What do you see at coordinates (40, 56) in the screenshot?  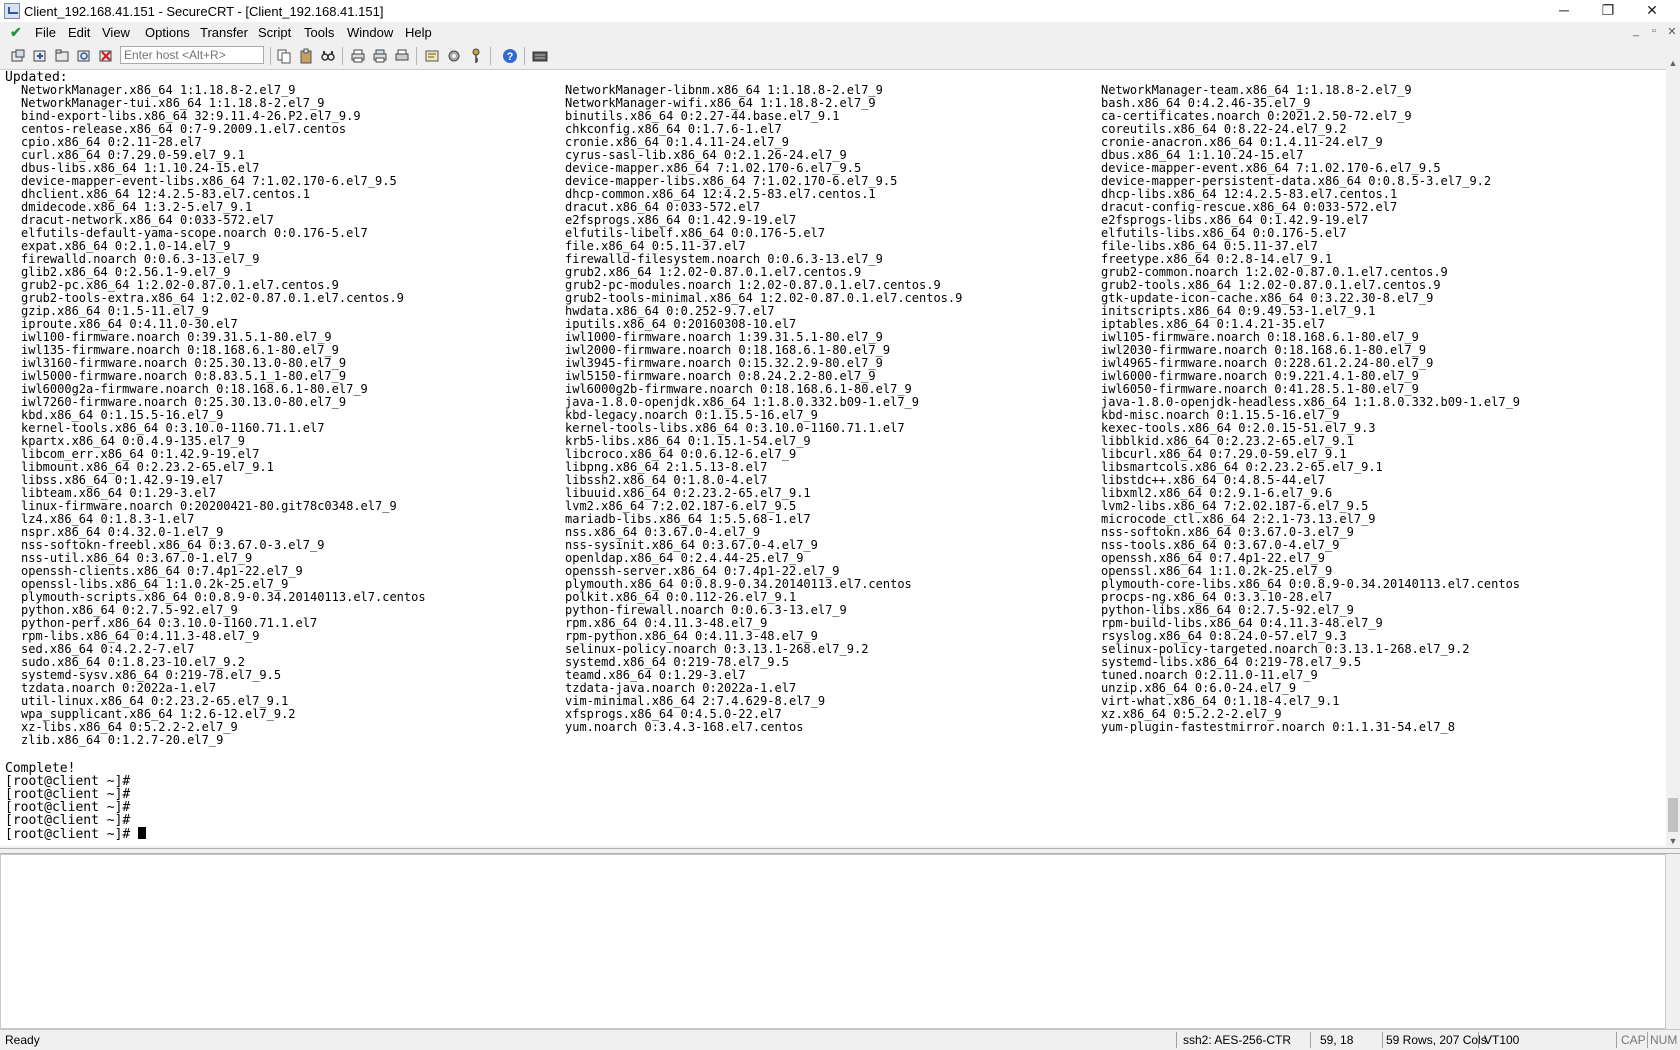 I see `quick-connect-icon` at bounding box center [40, 56].